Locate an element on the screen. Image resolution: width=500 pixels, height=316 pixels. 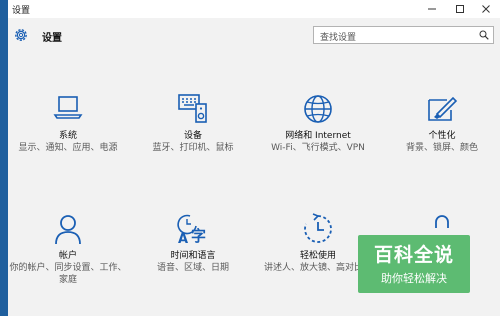
close-icon is located at coordinates (486, 9).